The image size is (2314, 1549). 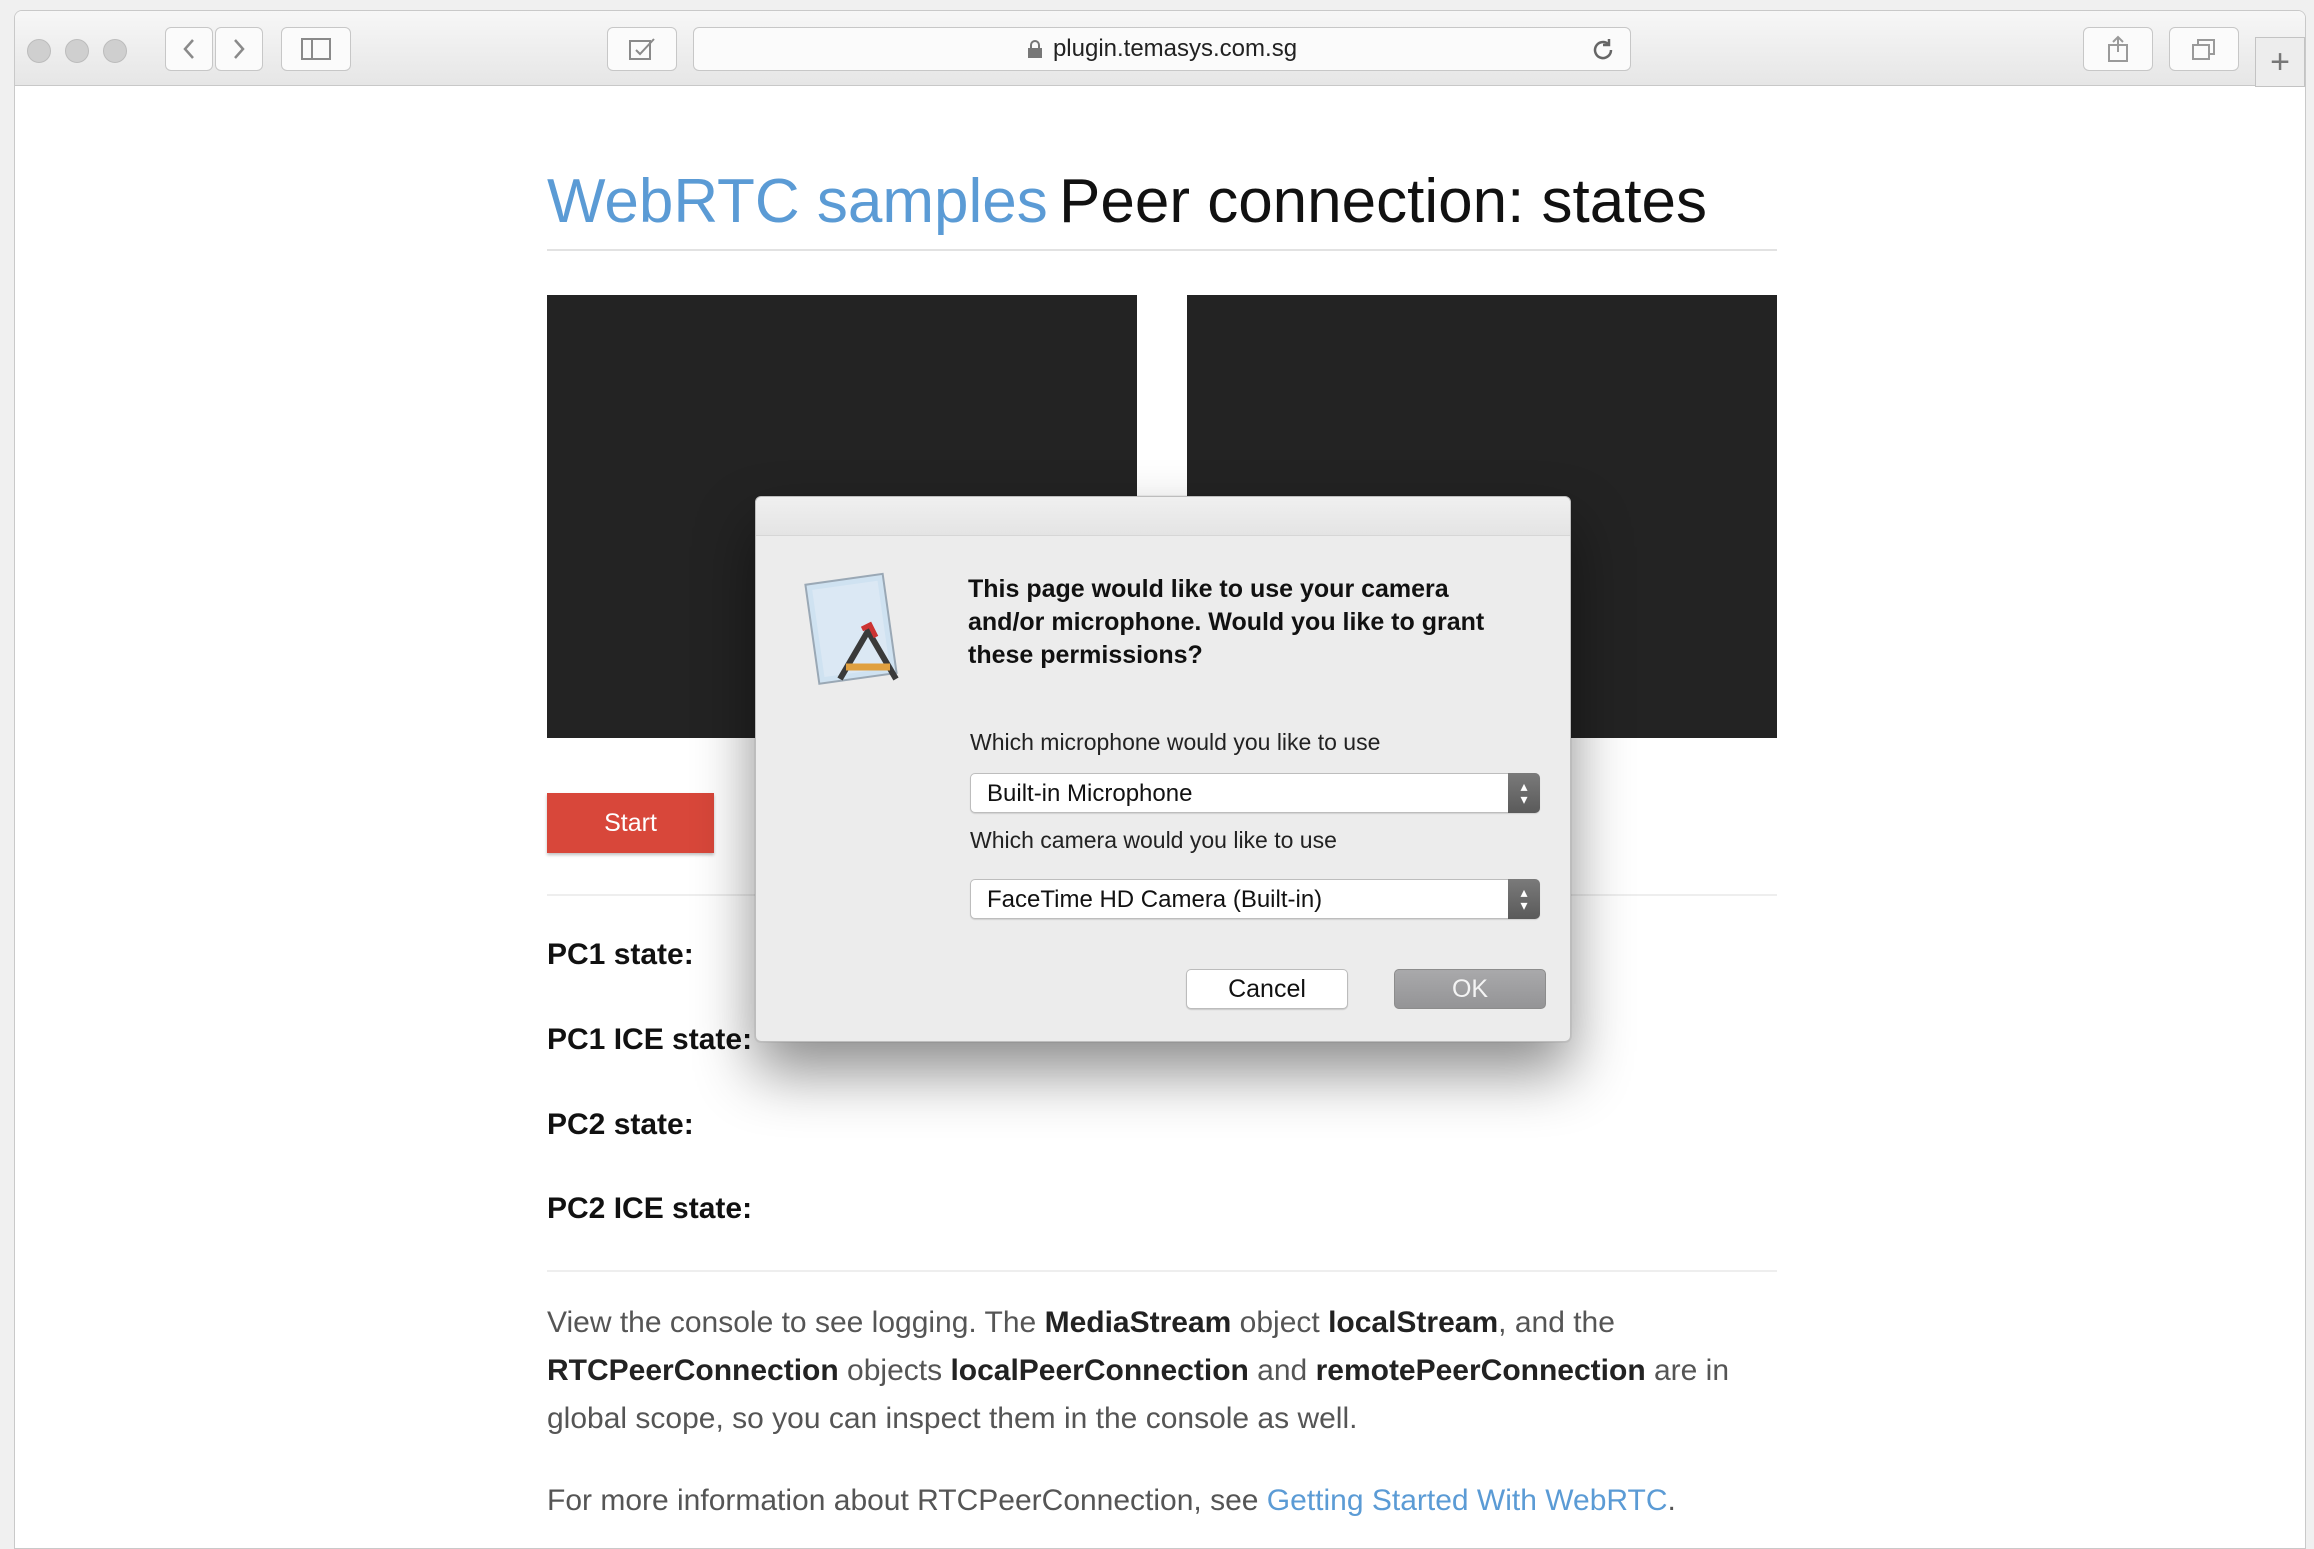 I want to click on dialog-titlebar, so click(x=1163, y=516).